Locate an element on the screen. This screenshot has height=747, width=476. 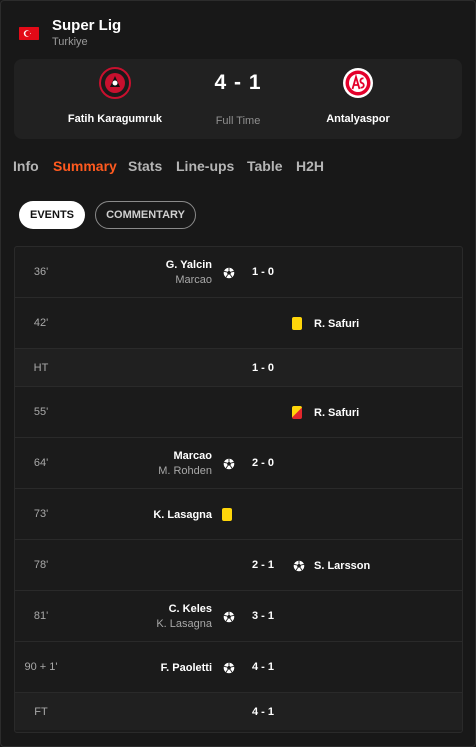
event-player: S. Larsson is located at coordinates (342, 566).